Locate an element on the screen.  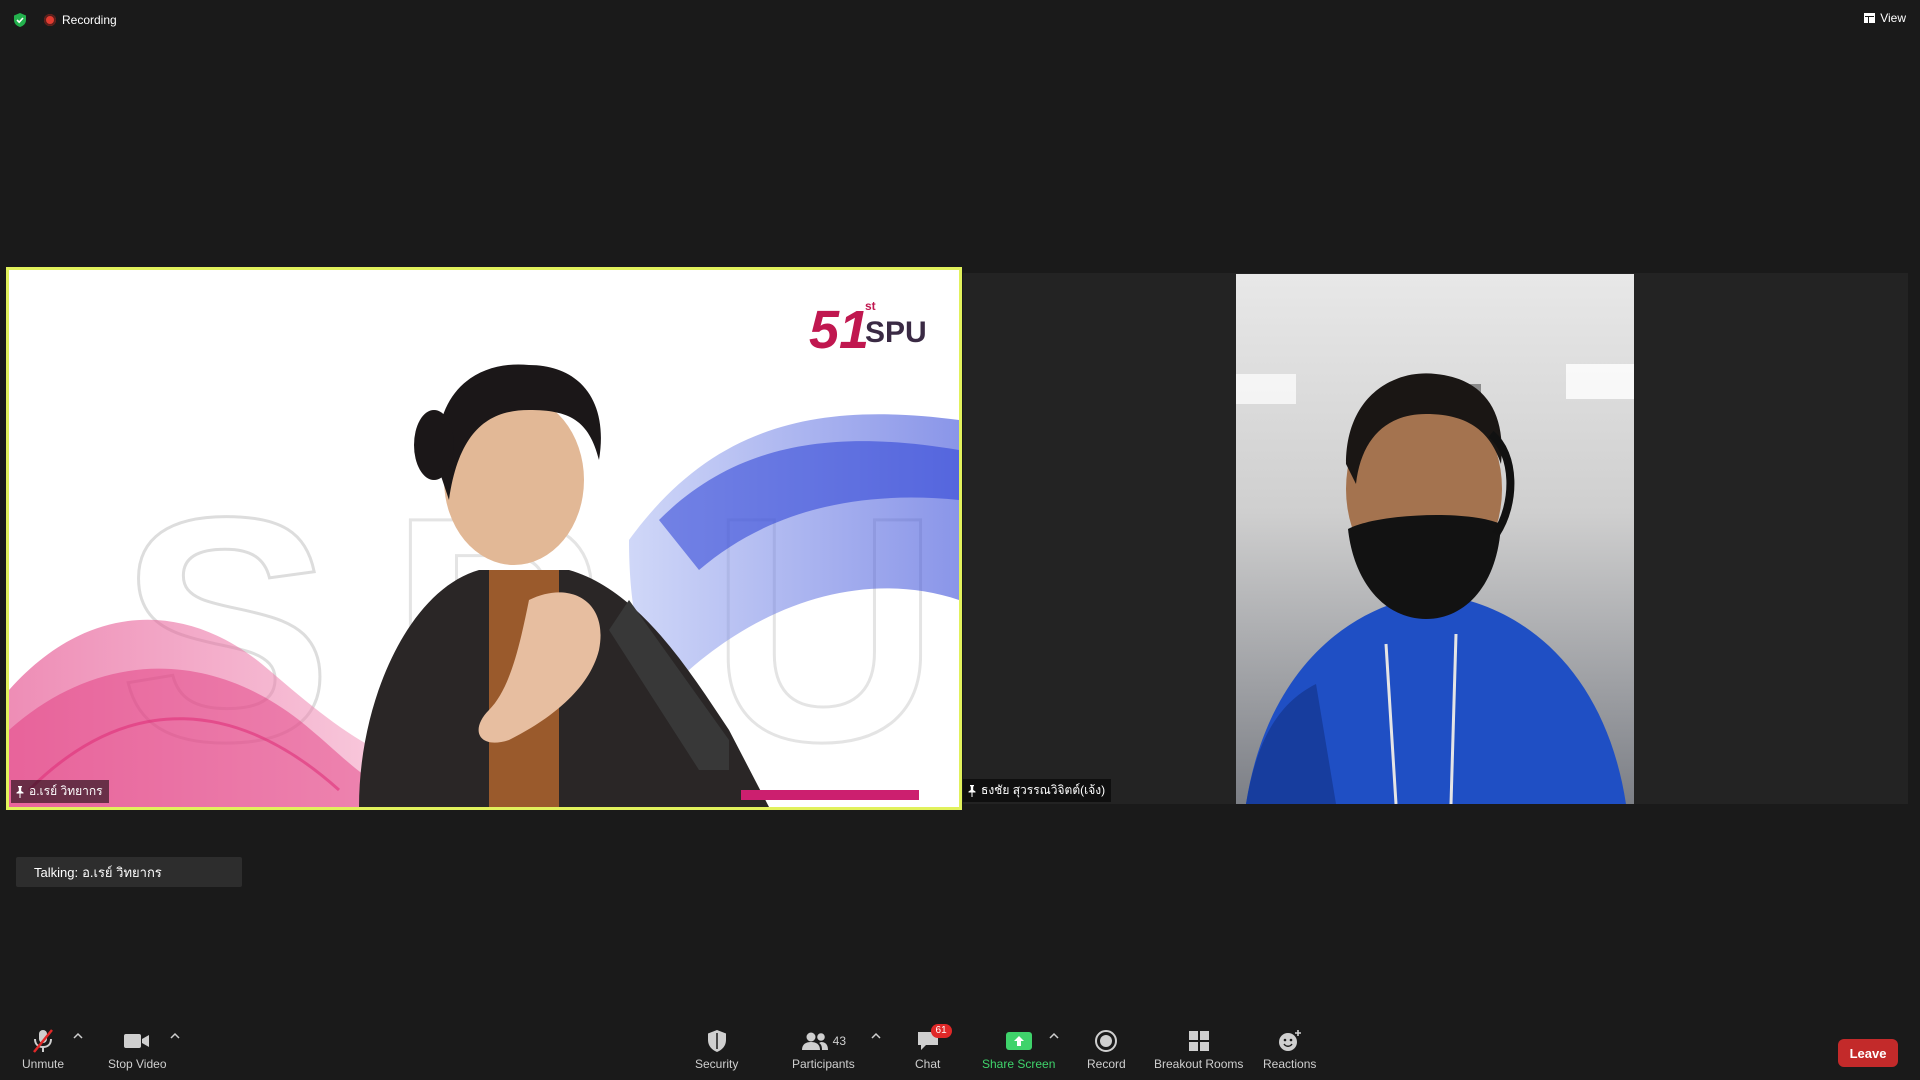
share-screen-icon is located at coordinates (1018, 1041).